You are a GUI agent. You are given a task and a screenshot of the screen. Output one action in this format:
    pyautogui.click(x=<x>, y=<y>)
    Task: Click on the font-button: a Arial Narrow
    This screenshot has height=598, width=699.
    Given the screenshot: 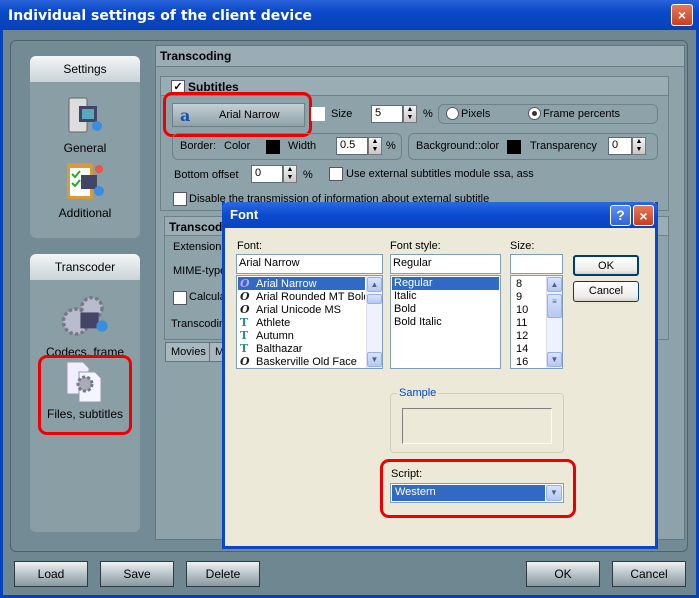 What is the action you would take?
    pyautogui.click(x=238, y=115)
    